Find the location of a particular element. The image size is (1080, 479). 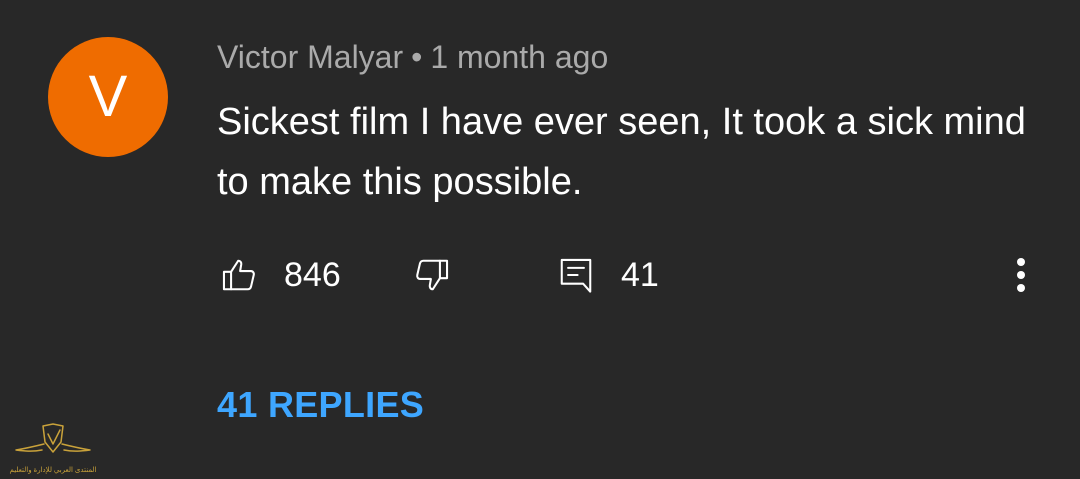

author-name: Victor Malyar is located at coordinates (310, 57).